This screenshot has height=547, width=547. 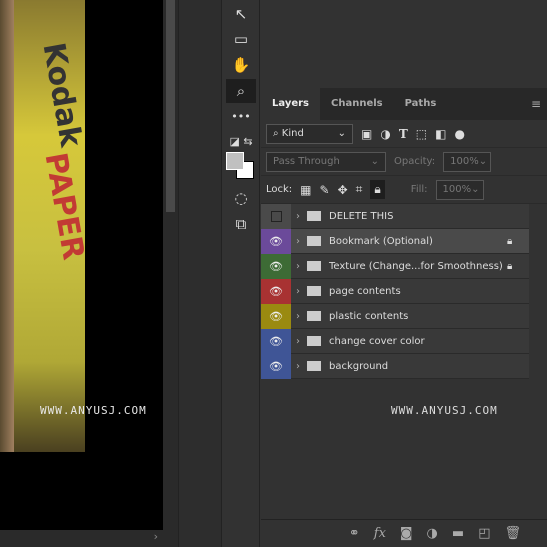 What do you see at coordinates (395, 216) in the screenshot?
I see `layer-row: › DELETE THIS` at bounding box center [395, 216].